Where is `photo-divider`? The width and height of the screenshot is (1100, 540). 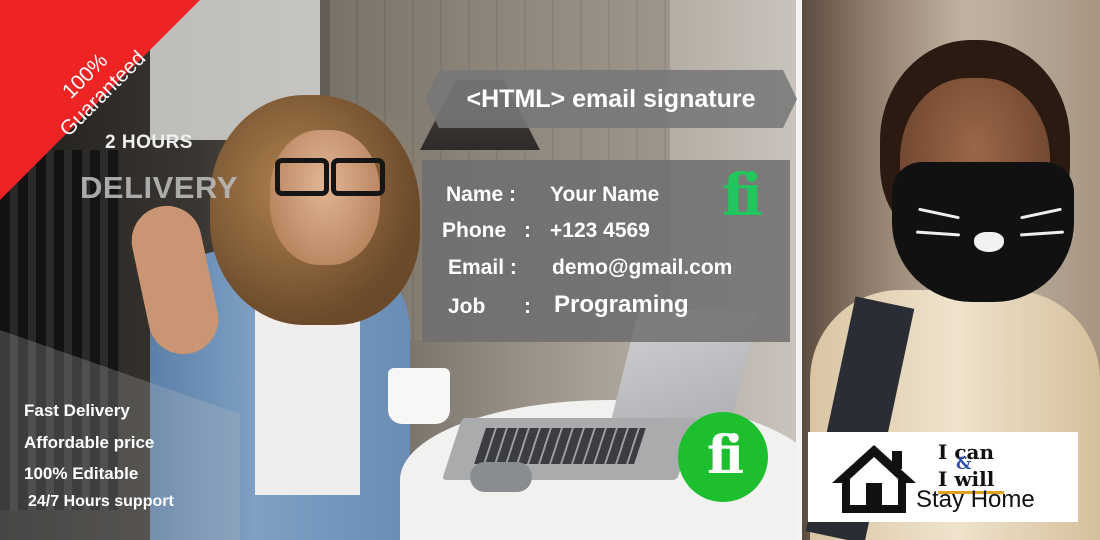 photo-divider is located at coordinates (799, 270).